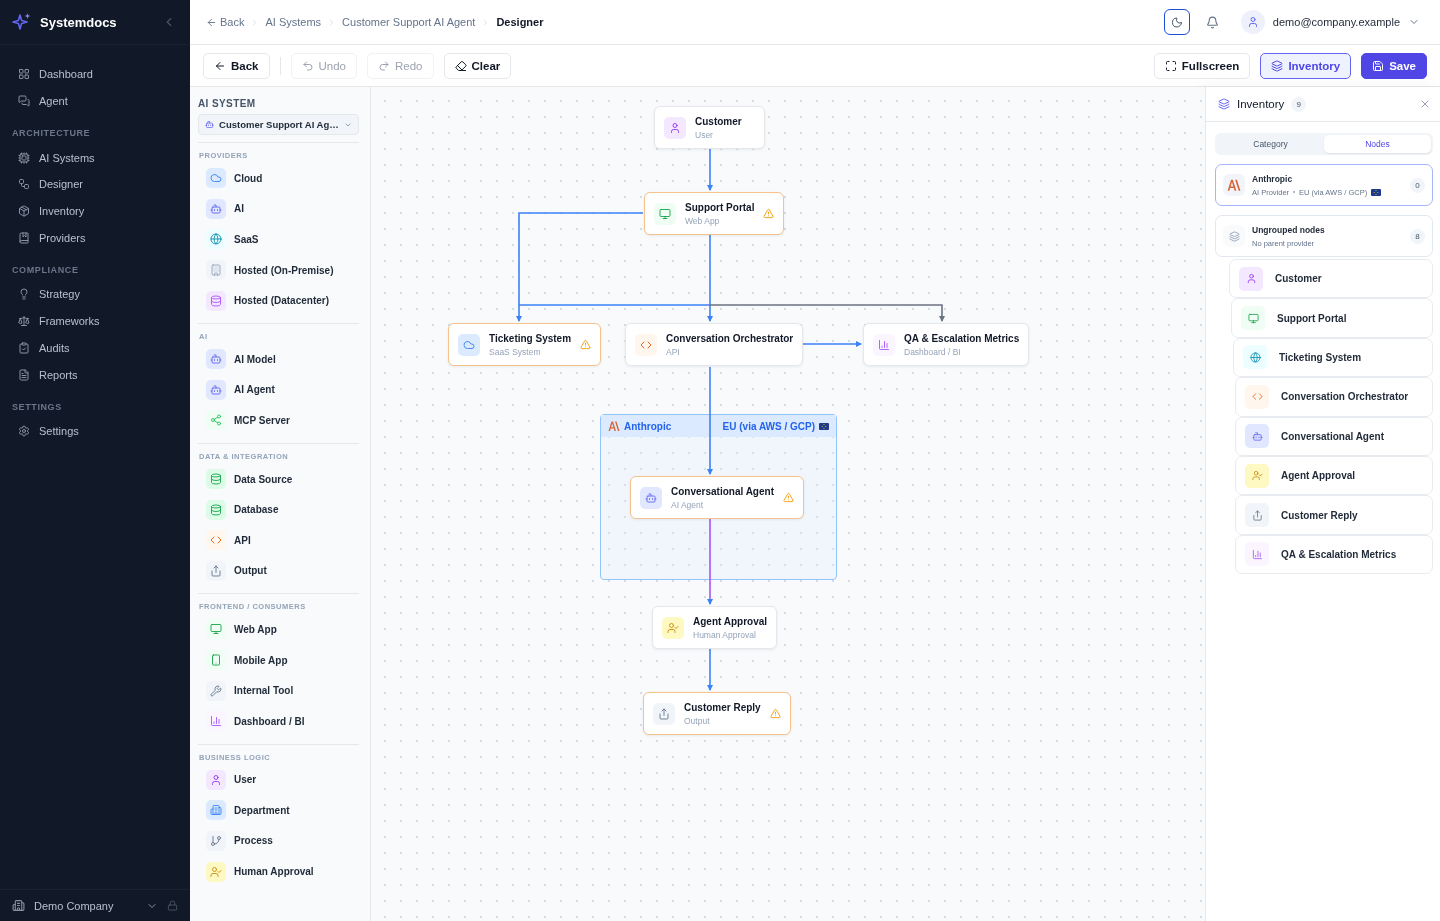 The image size is (1440, 921). I want to click on bar-chart-icon, so click(216, 721).